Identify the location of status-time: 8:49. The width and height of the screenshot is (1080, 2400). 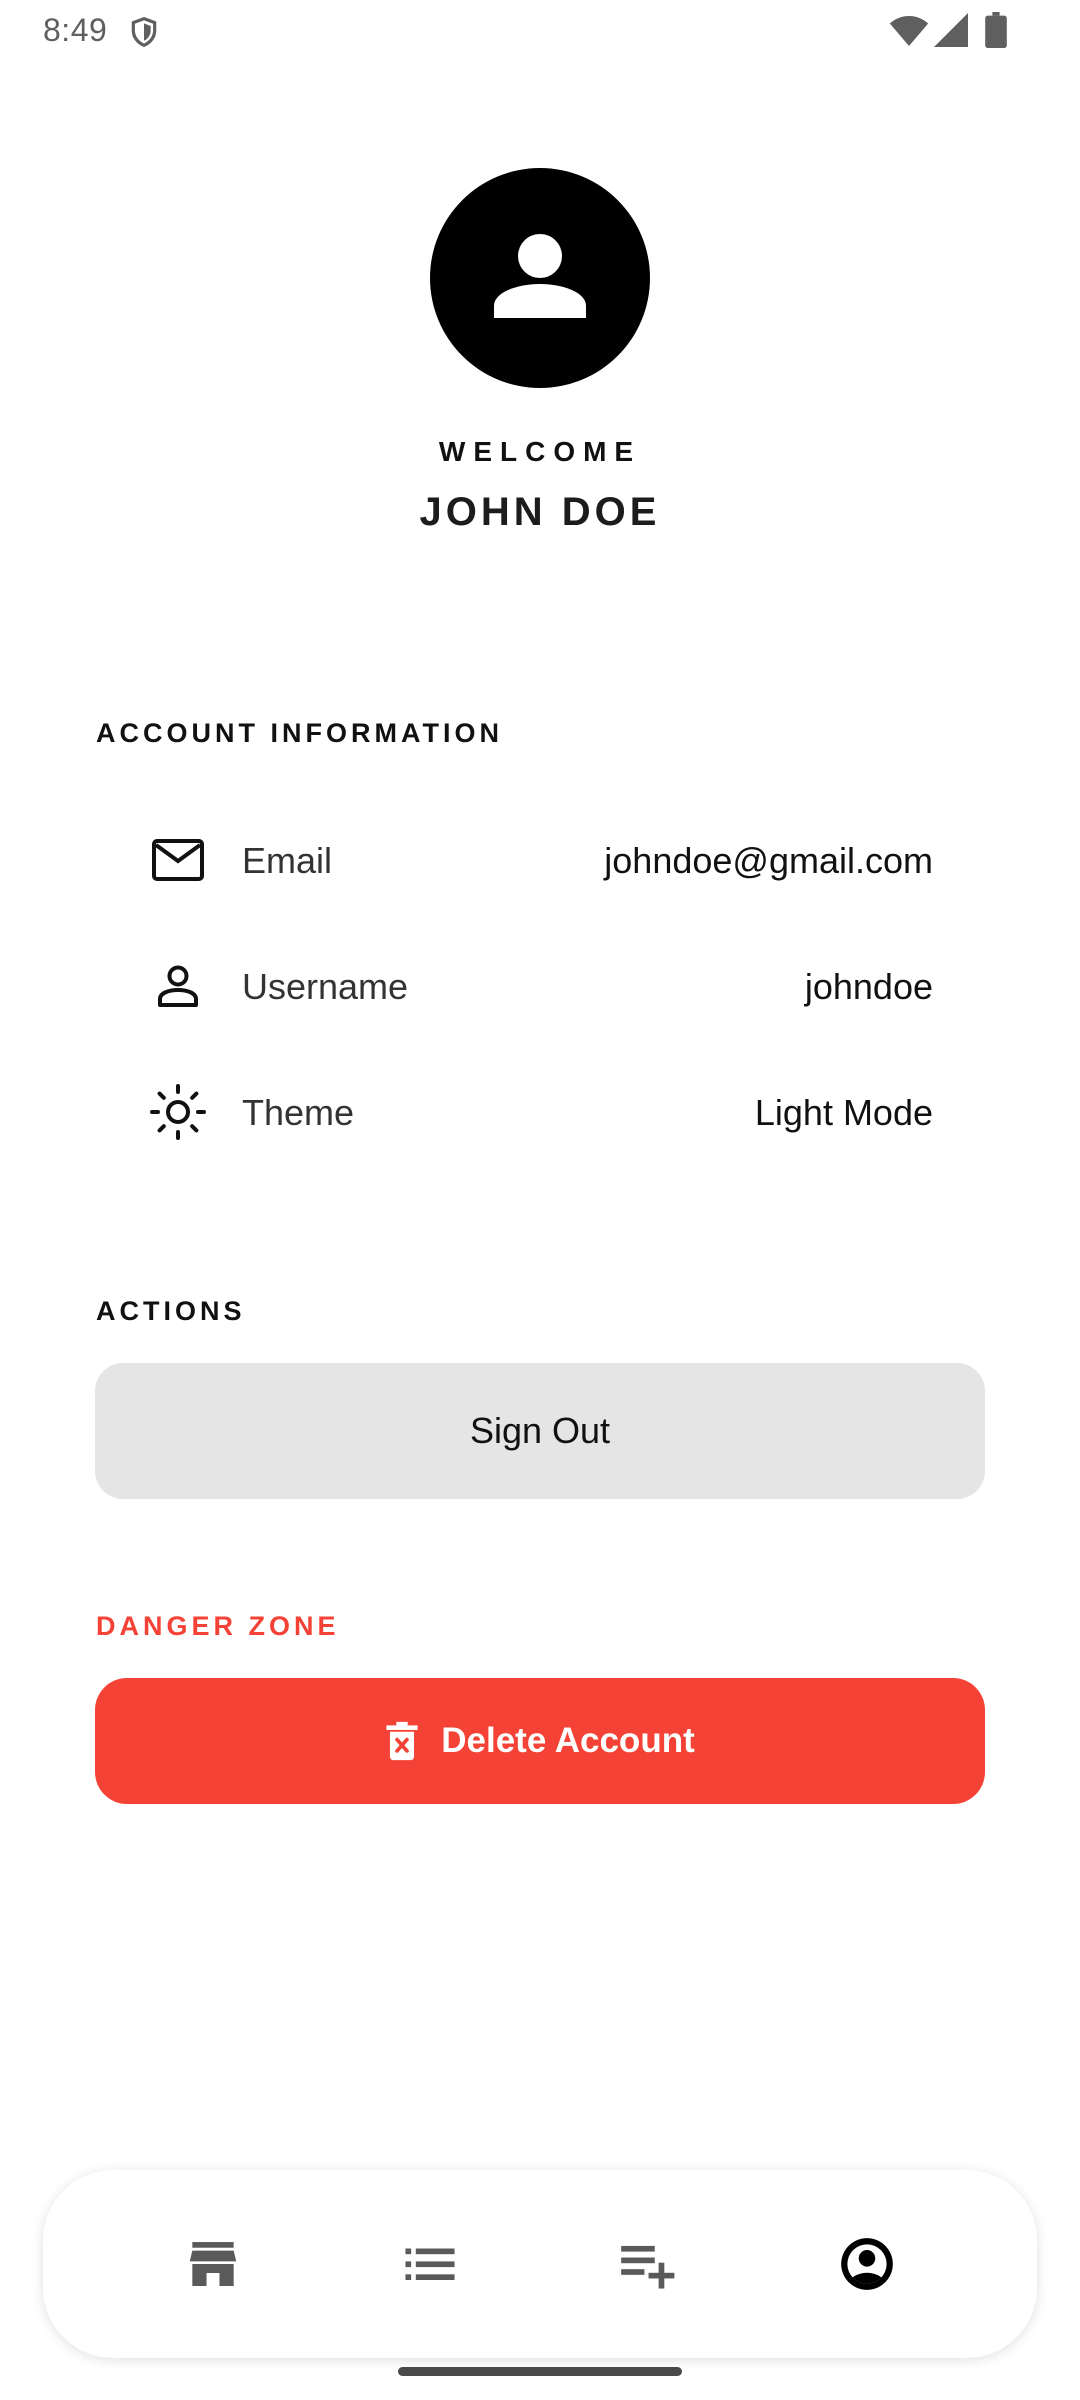
(75, 30).